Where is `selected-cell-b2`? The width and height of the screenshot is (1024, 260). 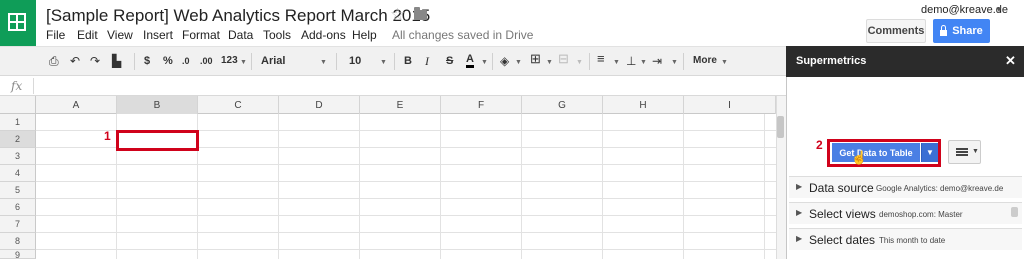 selected-cell-b2 is located at coordinates (157, 140).